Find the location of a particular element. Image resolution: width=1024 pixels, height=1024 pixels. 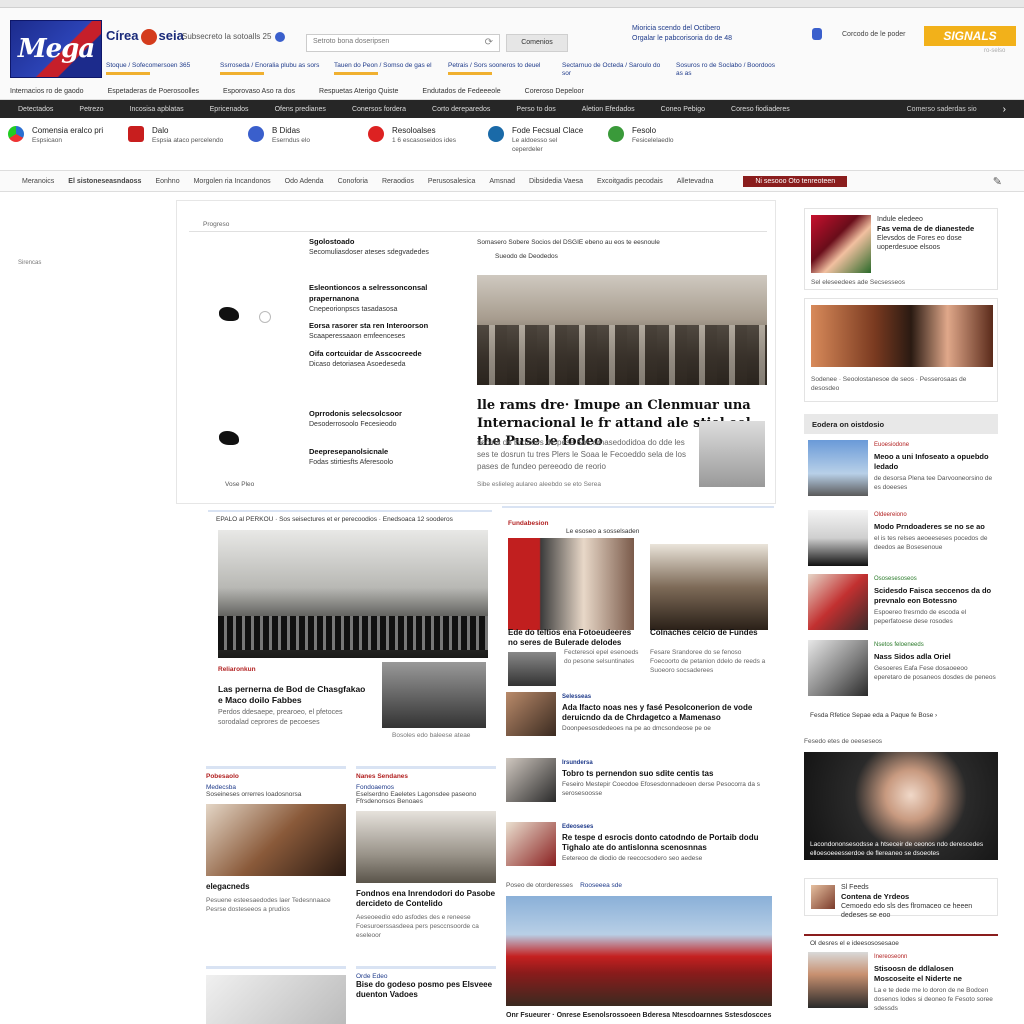

story-side-image is located at coordinates (434, 695).